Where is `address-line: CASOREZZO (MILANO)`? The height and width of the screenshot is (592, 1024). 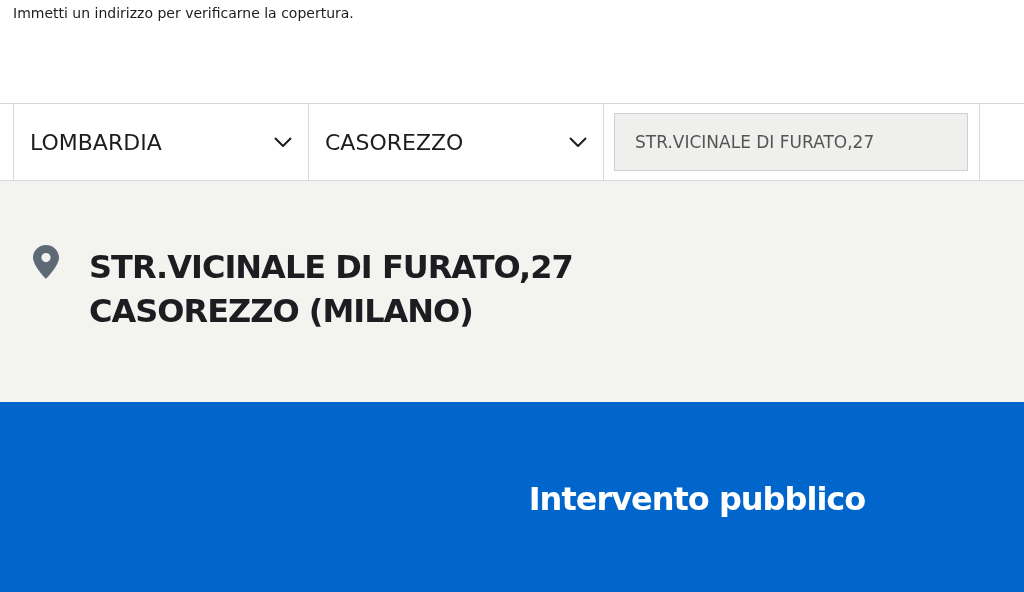 address-line: CASOREZZO (MILANO) is located at coordinates (281, 311).